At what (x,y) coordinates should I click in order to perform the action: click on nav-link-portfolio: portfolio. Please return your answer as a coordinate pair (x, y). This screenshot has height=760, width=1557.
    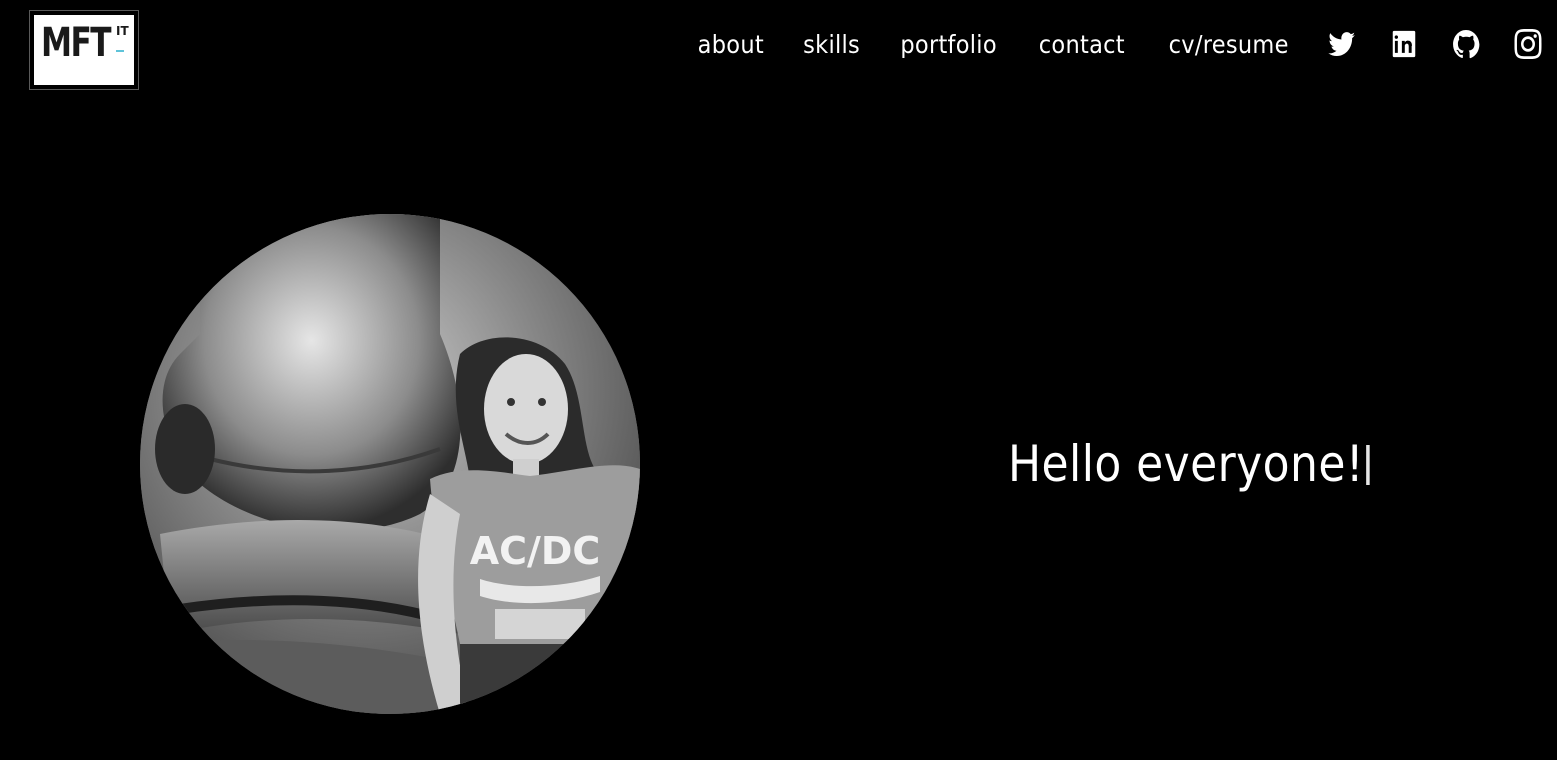
    Looking at the image, I should click on (948, 44).